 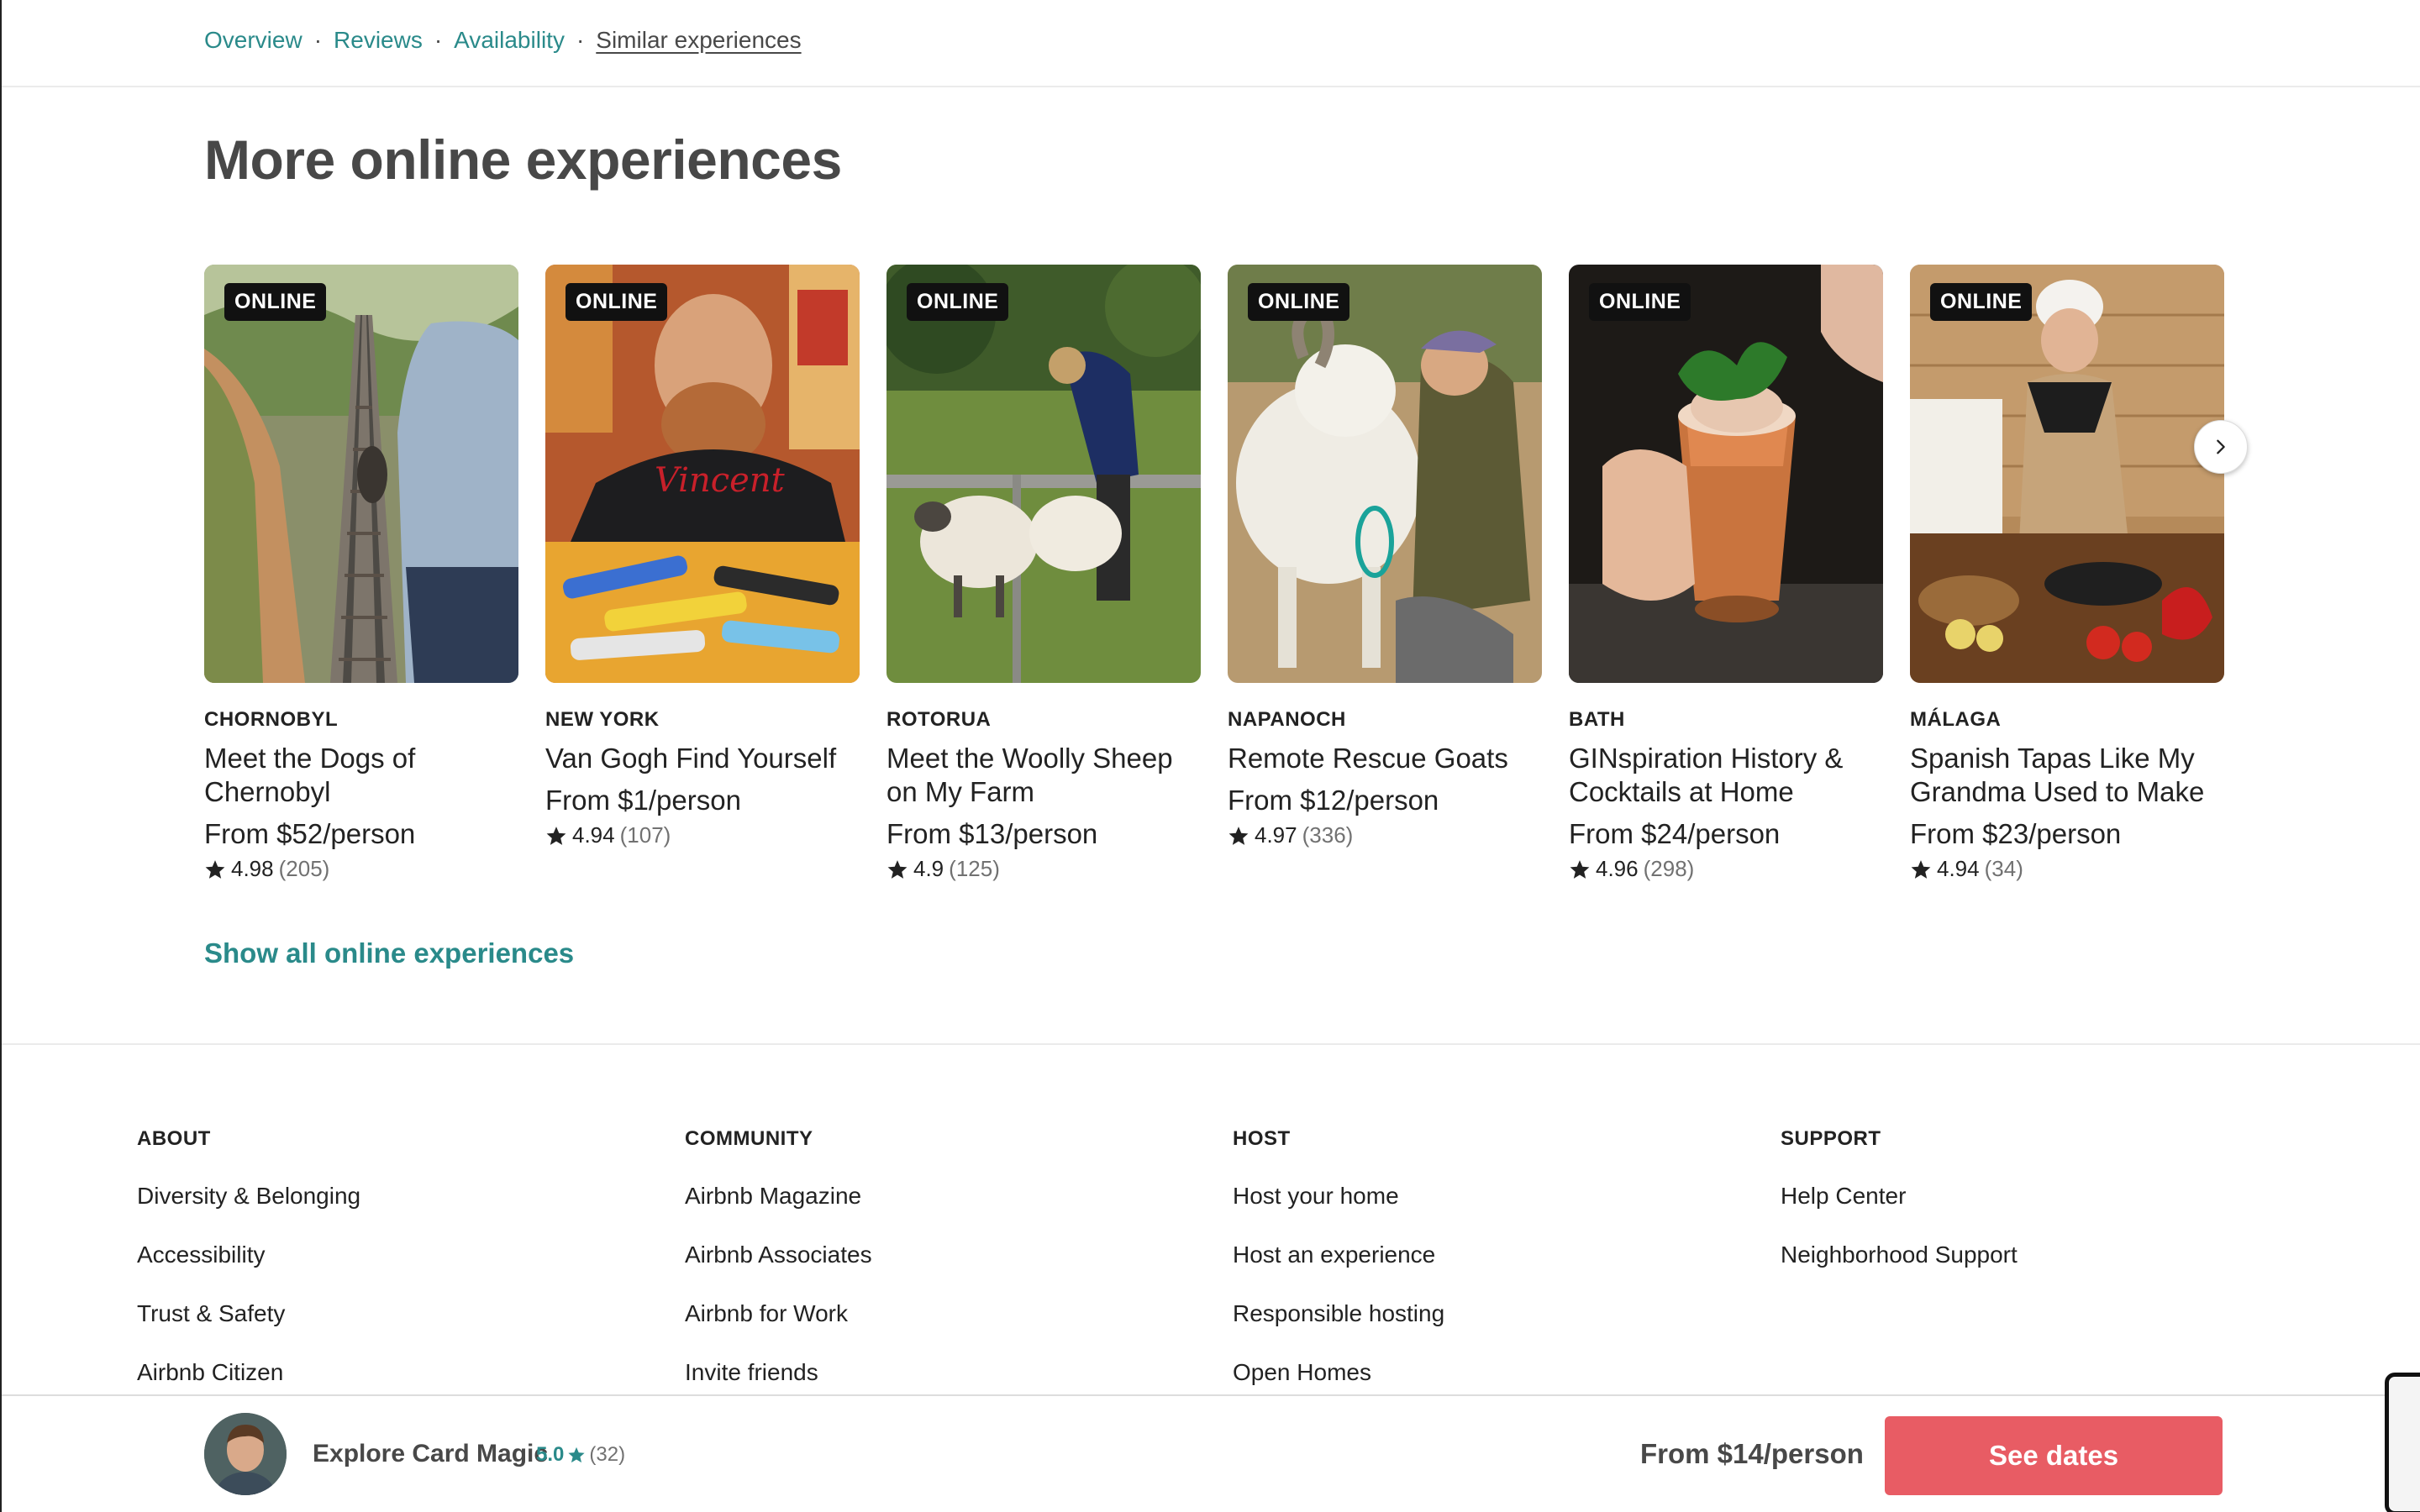 What do you see at coordinates (1900, 1255) in the screenshot?
I see `footer-link: Neighborhood Support` at bounding box center [1900, 1255].